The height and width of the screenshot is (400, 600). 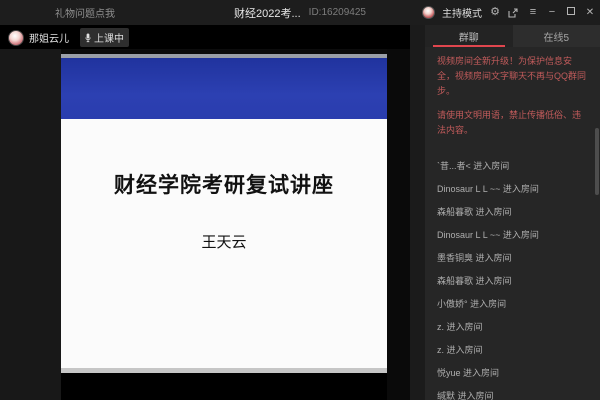 I want to click on class-status-badge: 上课中, so click(x=104, y=37).